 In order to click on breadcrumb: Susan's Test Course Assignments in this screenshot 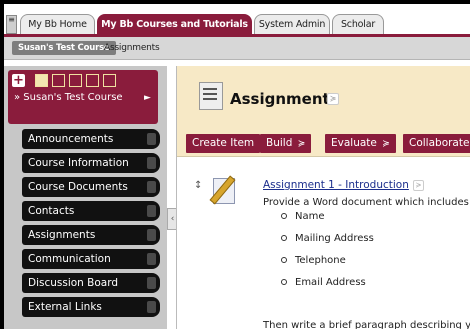, I will do `click(237, 48)`.